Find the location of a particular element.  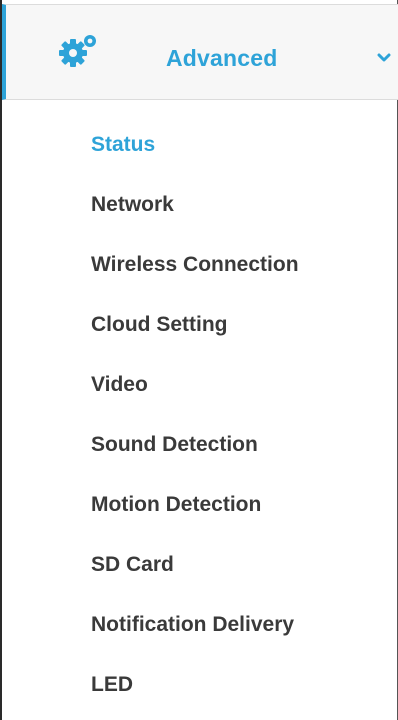

menu-item-network: Network is located at coordinates (197, 208).